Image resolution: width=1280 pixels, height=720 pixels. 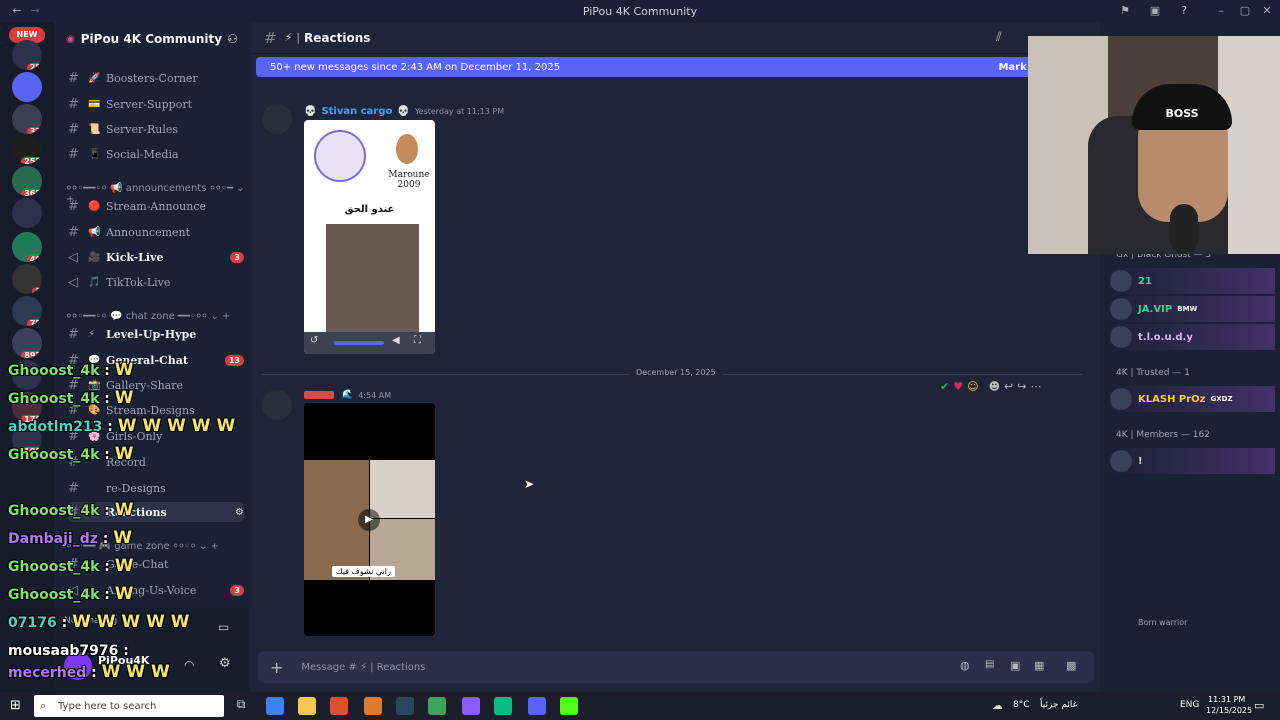 I want to click on maximize-icon: ▢, so click(x=1245, y=11).